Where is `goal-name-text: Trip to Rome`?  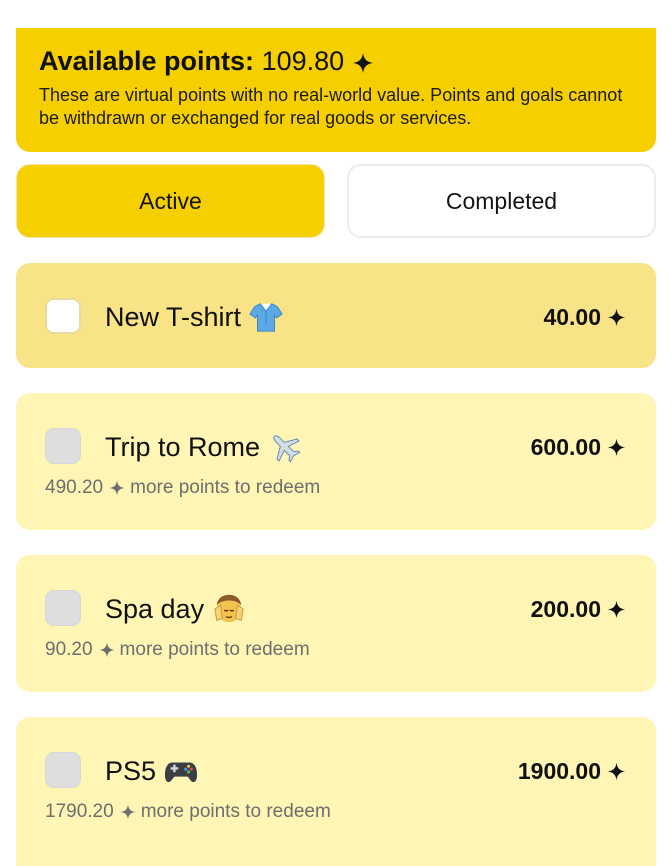
goal-name-text: Trip to Rome is located at coordinates (183, 447).